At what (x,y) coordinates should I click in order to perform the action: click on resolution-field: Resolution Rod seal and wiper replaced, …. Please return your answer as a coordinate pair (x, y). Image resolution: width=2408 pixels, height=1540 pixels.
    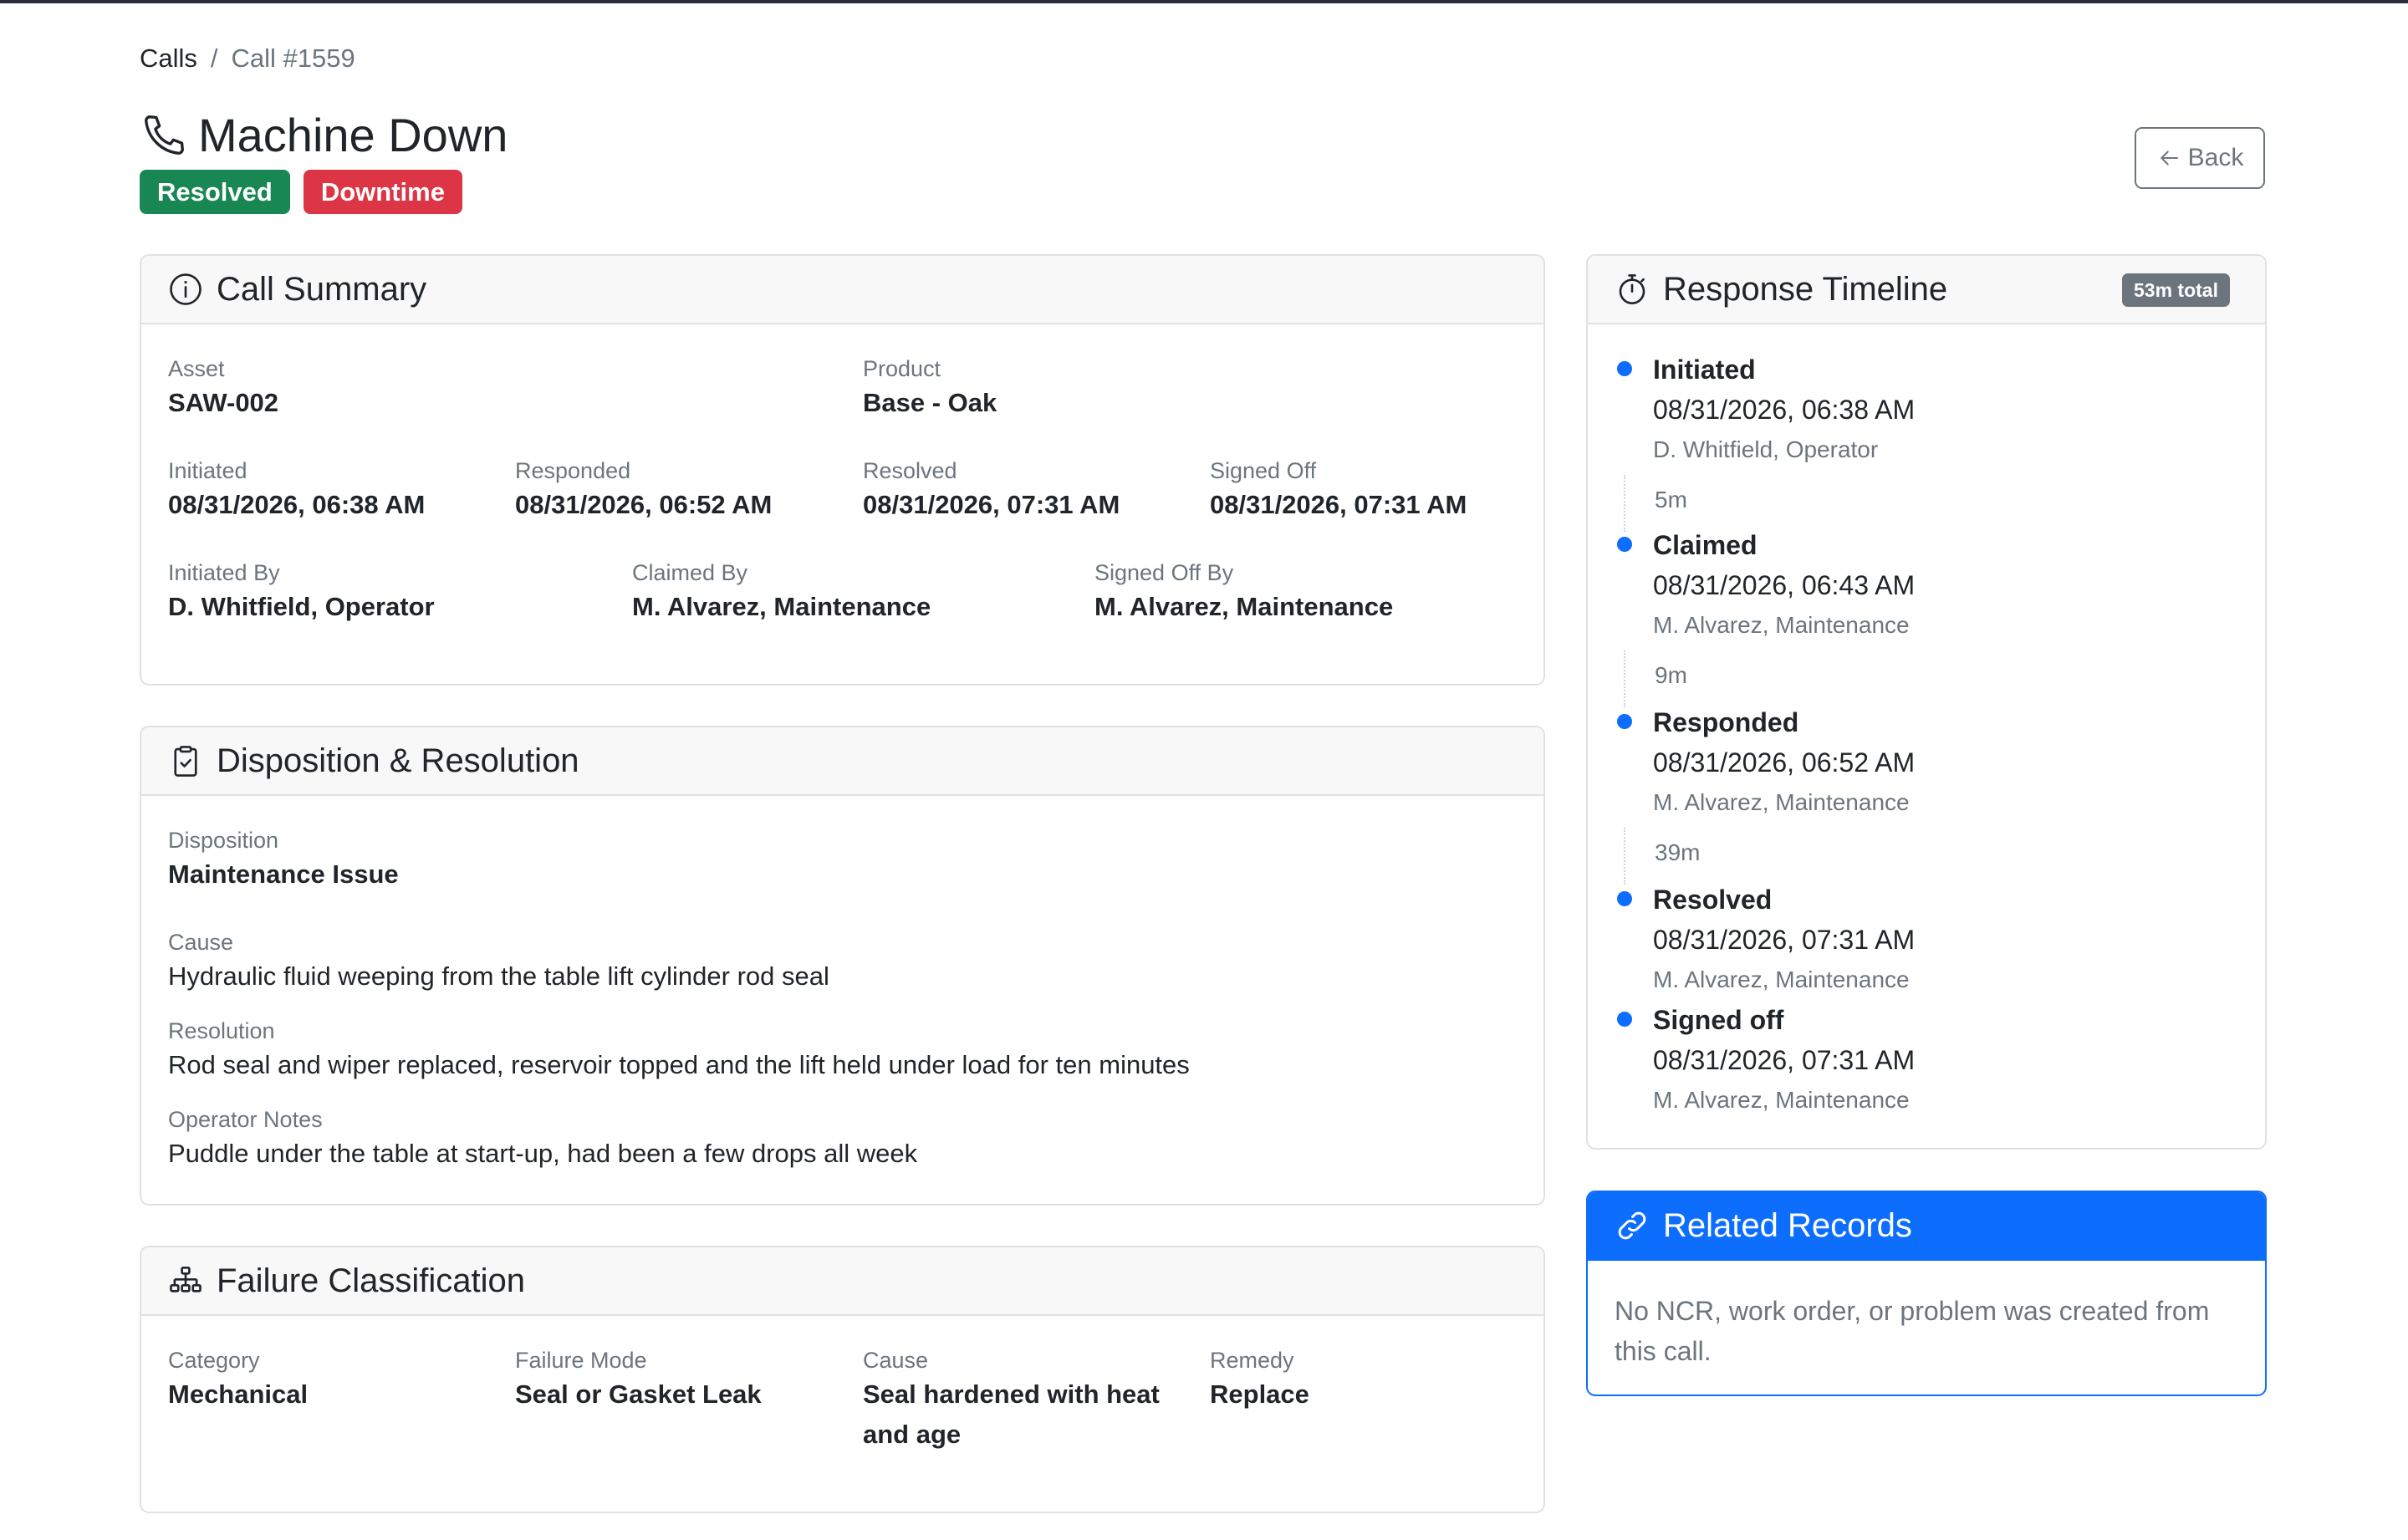
    Looking at the image, I should click on (679, 1051).